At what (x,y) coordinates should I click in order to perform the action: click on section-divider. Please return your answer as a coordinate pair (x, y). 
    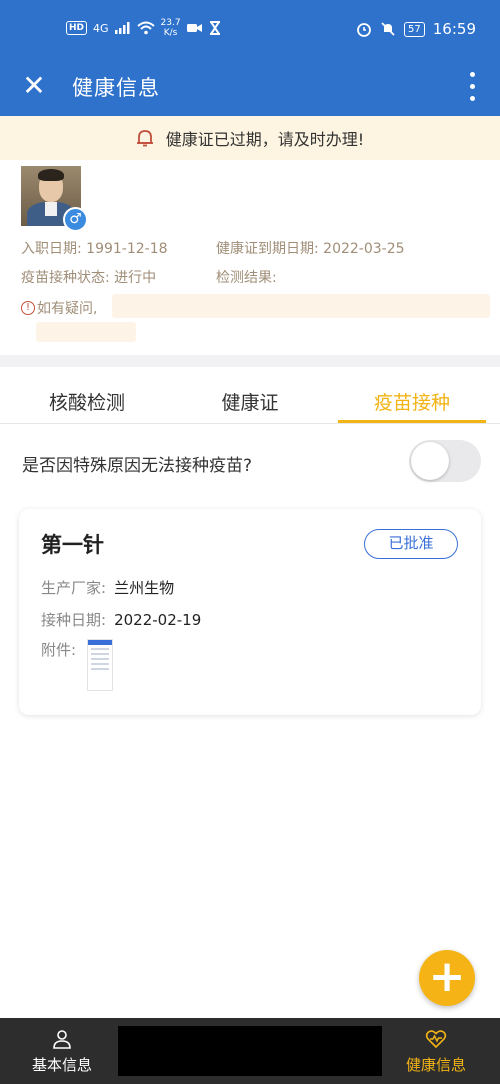
    Looking at the image, I should click on (250, 361).